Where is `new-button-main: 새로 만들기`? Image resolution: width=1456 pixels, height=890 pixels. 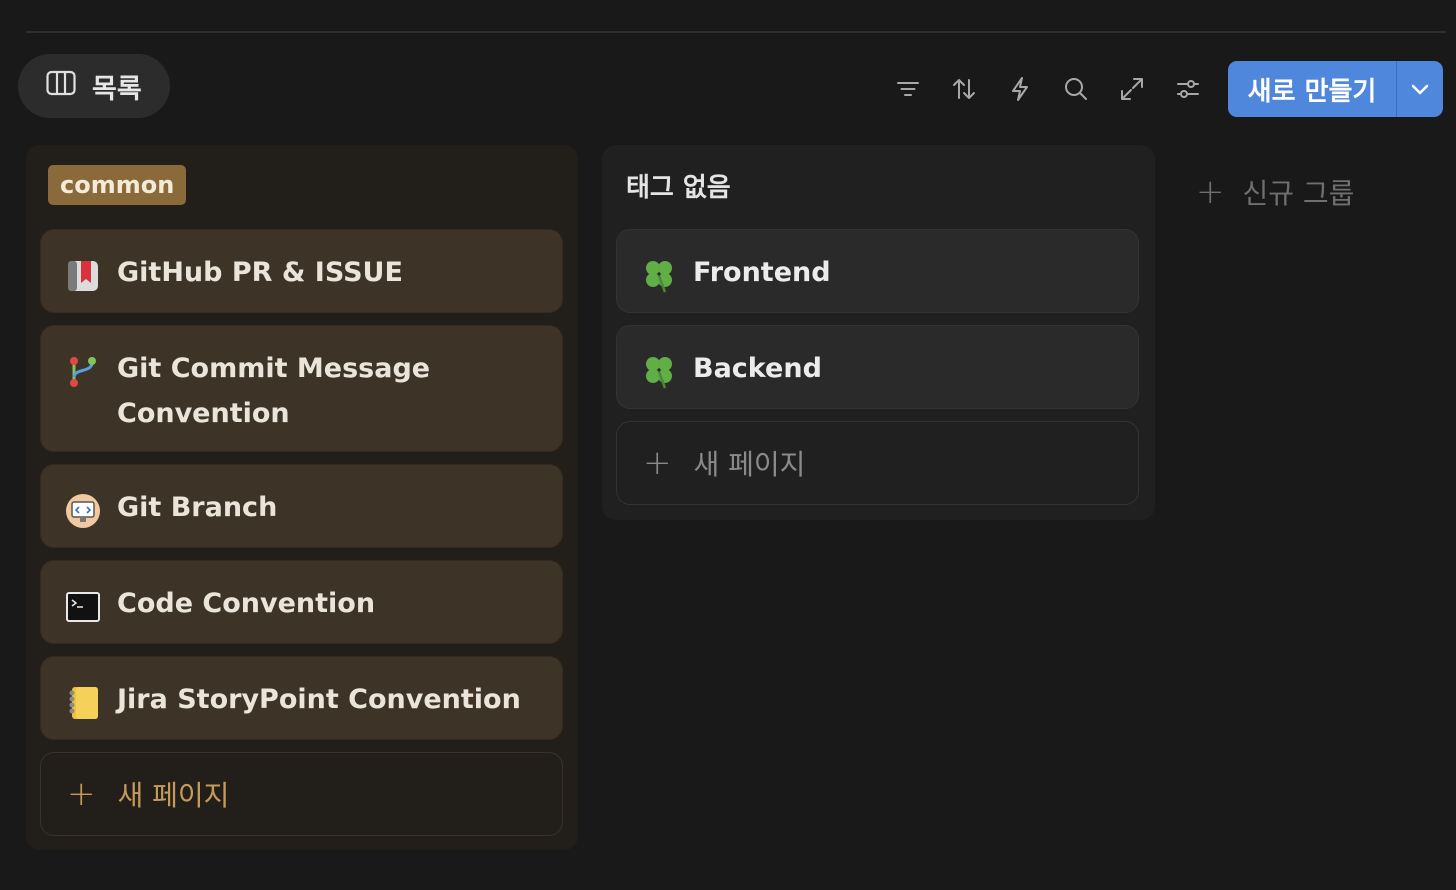
new-button-main: 새로 만들기 is located at coordinates (1312, 89).